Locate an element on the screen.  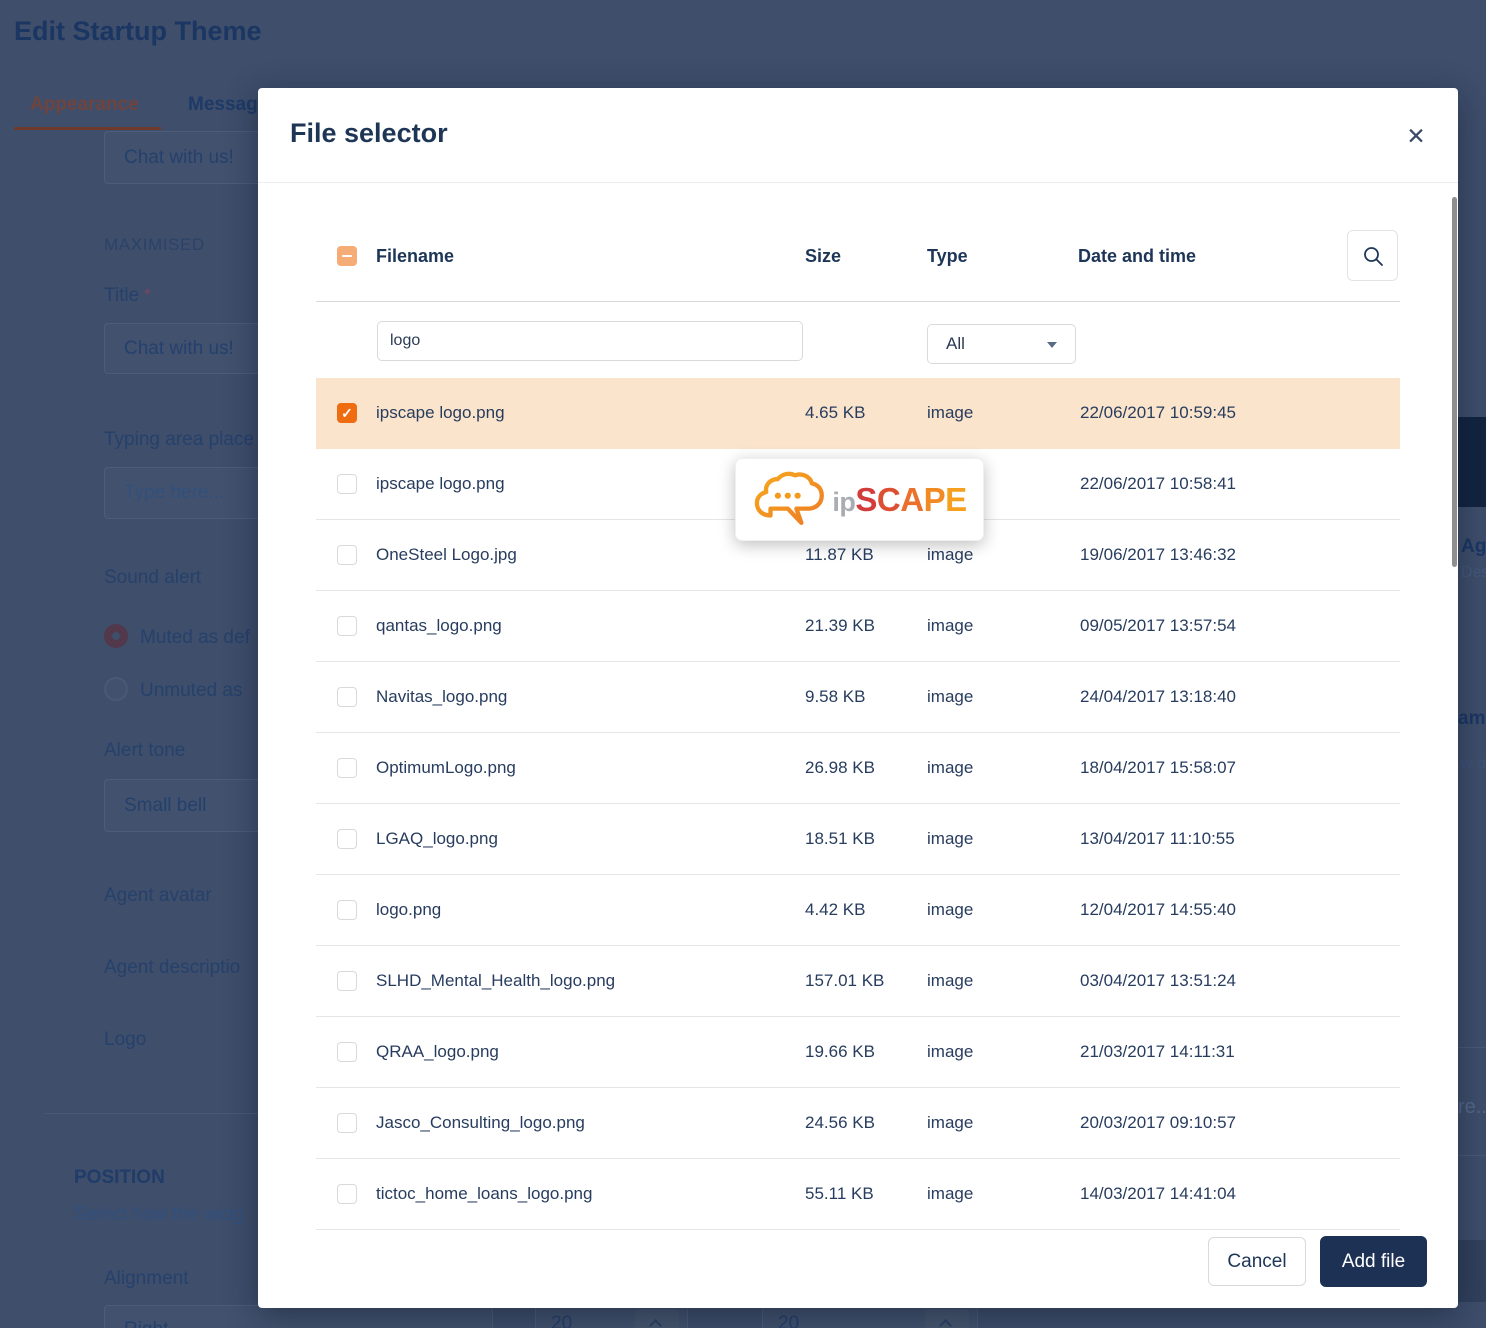
modal-header-divider is located at coordinates (858, 182).